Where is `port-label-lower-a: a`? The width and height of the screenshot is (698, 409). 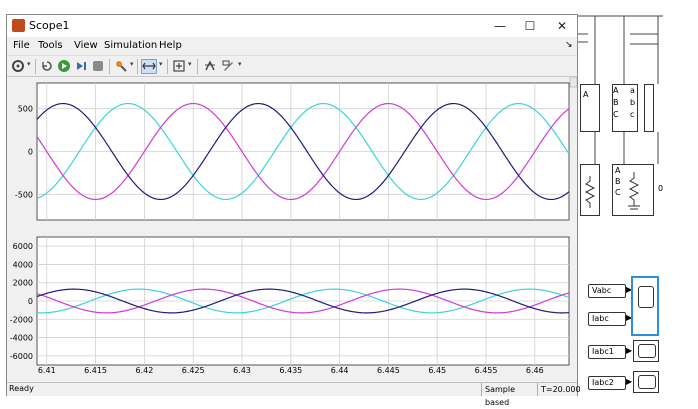 port-label-lower-a: a is located at coordinates (632, 90).